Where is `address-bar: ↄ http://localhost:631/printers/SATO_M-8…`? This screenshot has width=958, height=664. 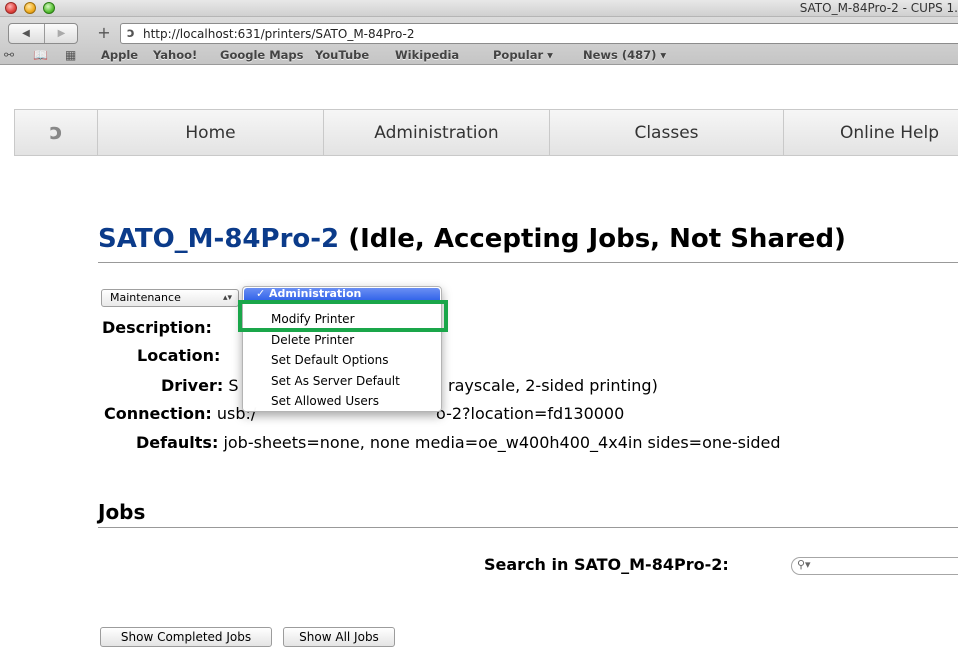
address-bar: ↄ http://localhost:631/printers/SATO_M-8… is located at coordinates (539, 33).